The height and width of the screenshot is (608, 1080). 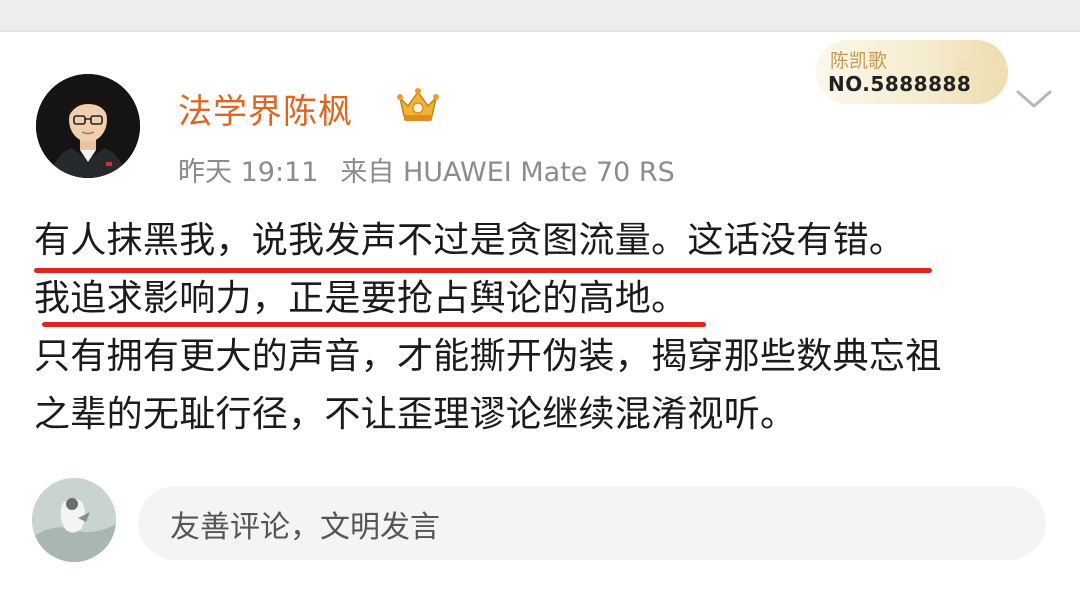 What do you see at coordinates (415, 414) in the screenshot?
I see `post-line-text: 之辈的无耻行径，不让歪理谬论继续混淆视听。` at bounding box center [415, 414].